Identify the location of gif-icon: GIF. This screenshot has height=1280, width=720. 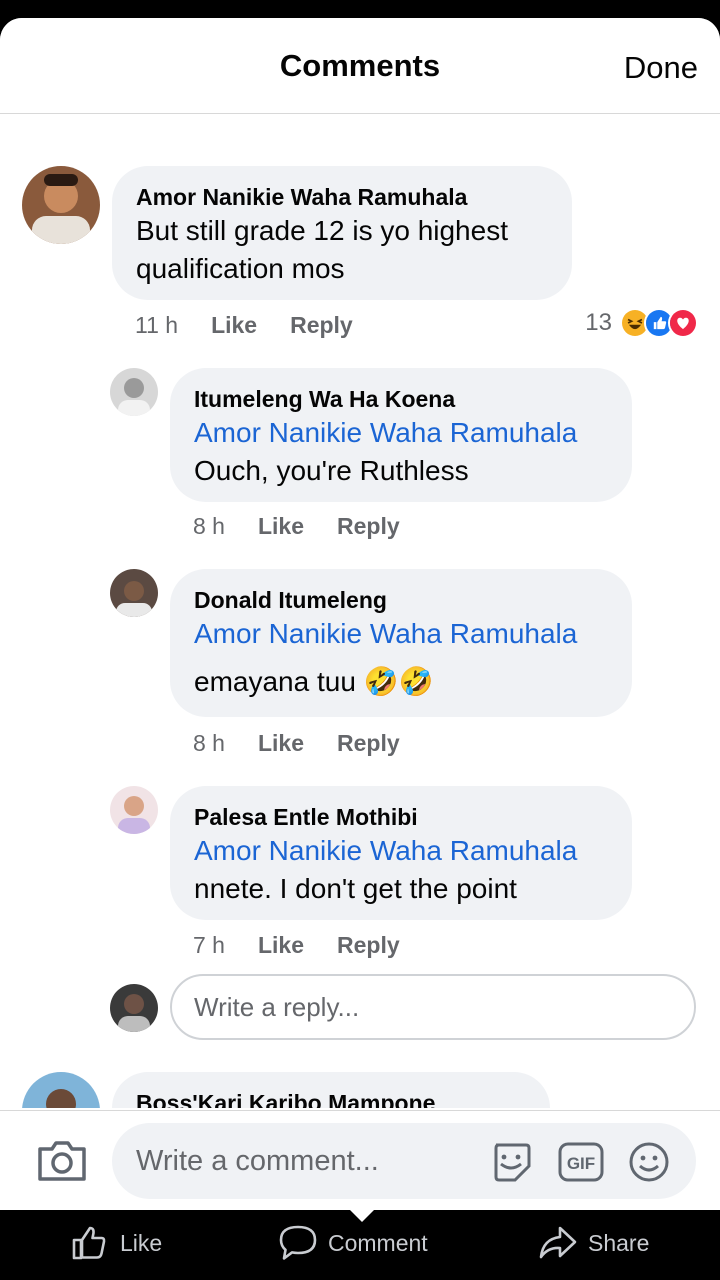
(581, 1162).